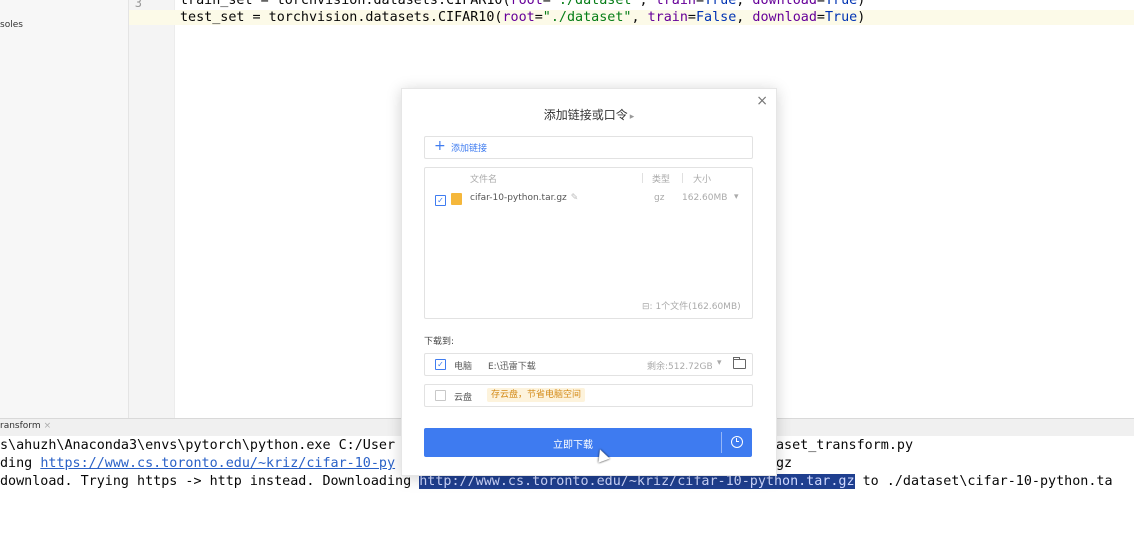 The image size is (1134, 548). Describe the element at coordinates (845, 445) in the screenshot. I see `console-line: aset_transform.py` at that location.